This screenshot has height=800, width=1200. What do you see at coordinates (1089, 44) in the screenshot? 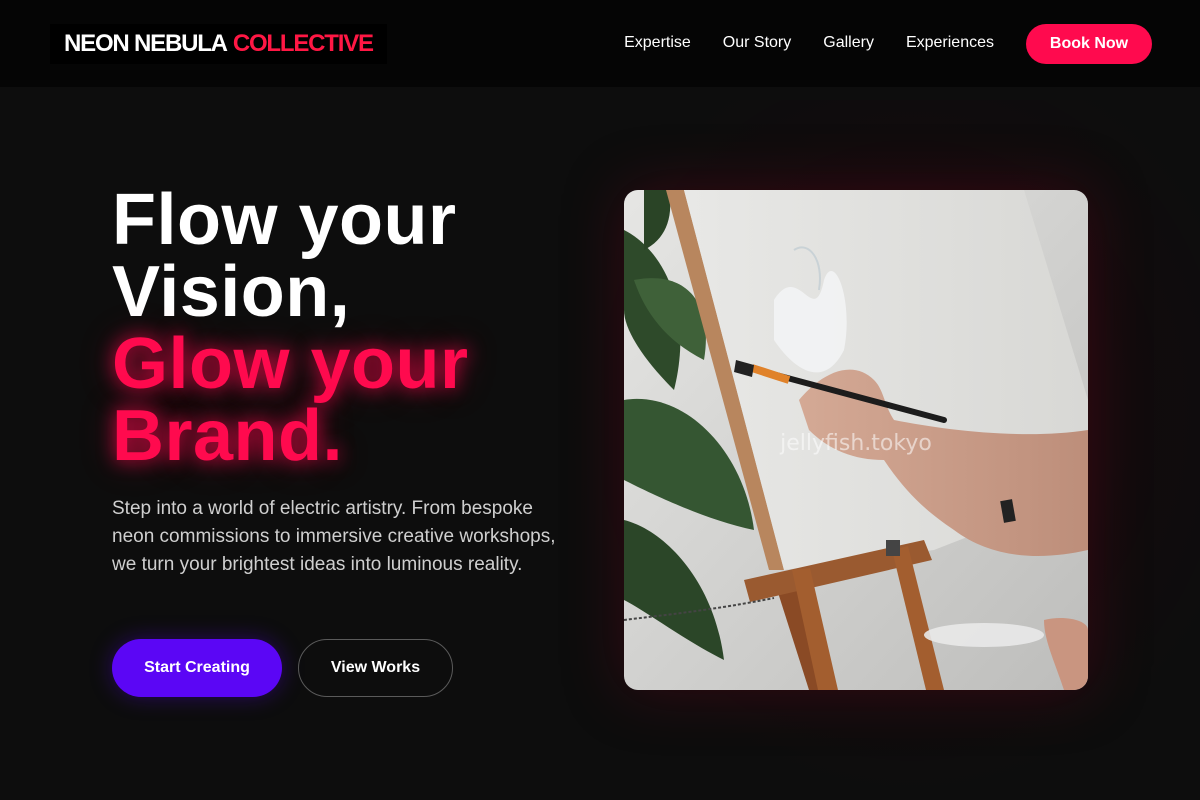
I see `book-now-button: Book Now` at bounding box center [1089, 44].